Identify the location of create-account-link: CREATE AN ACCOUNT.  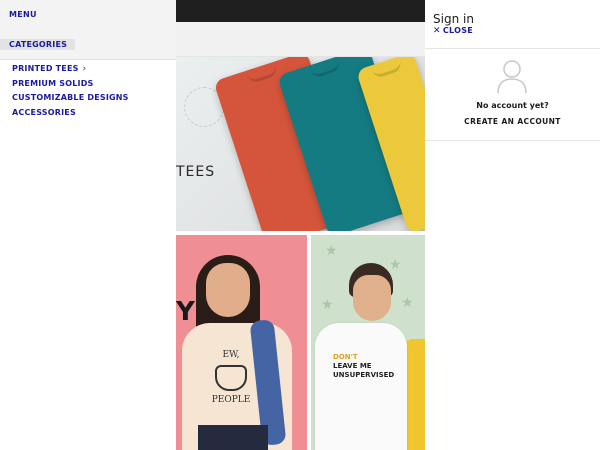
(512, 121).